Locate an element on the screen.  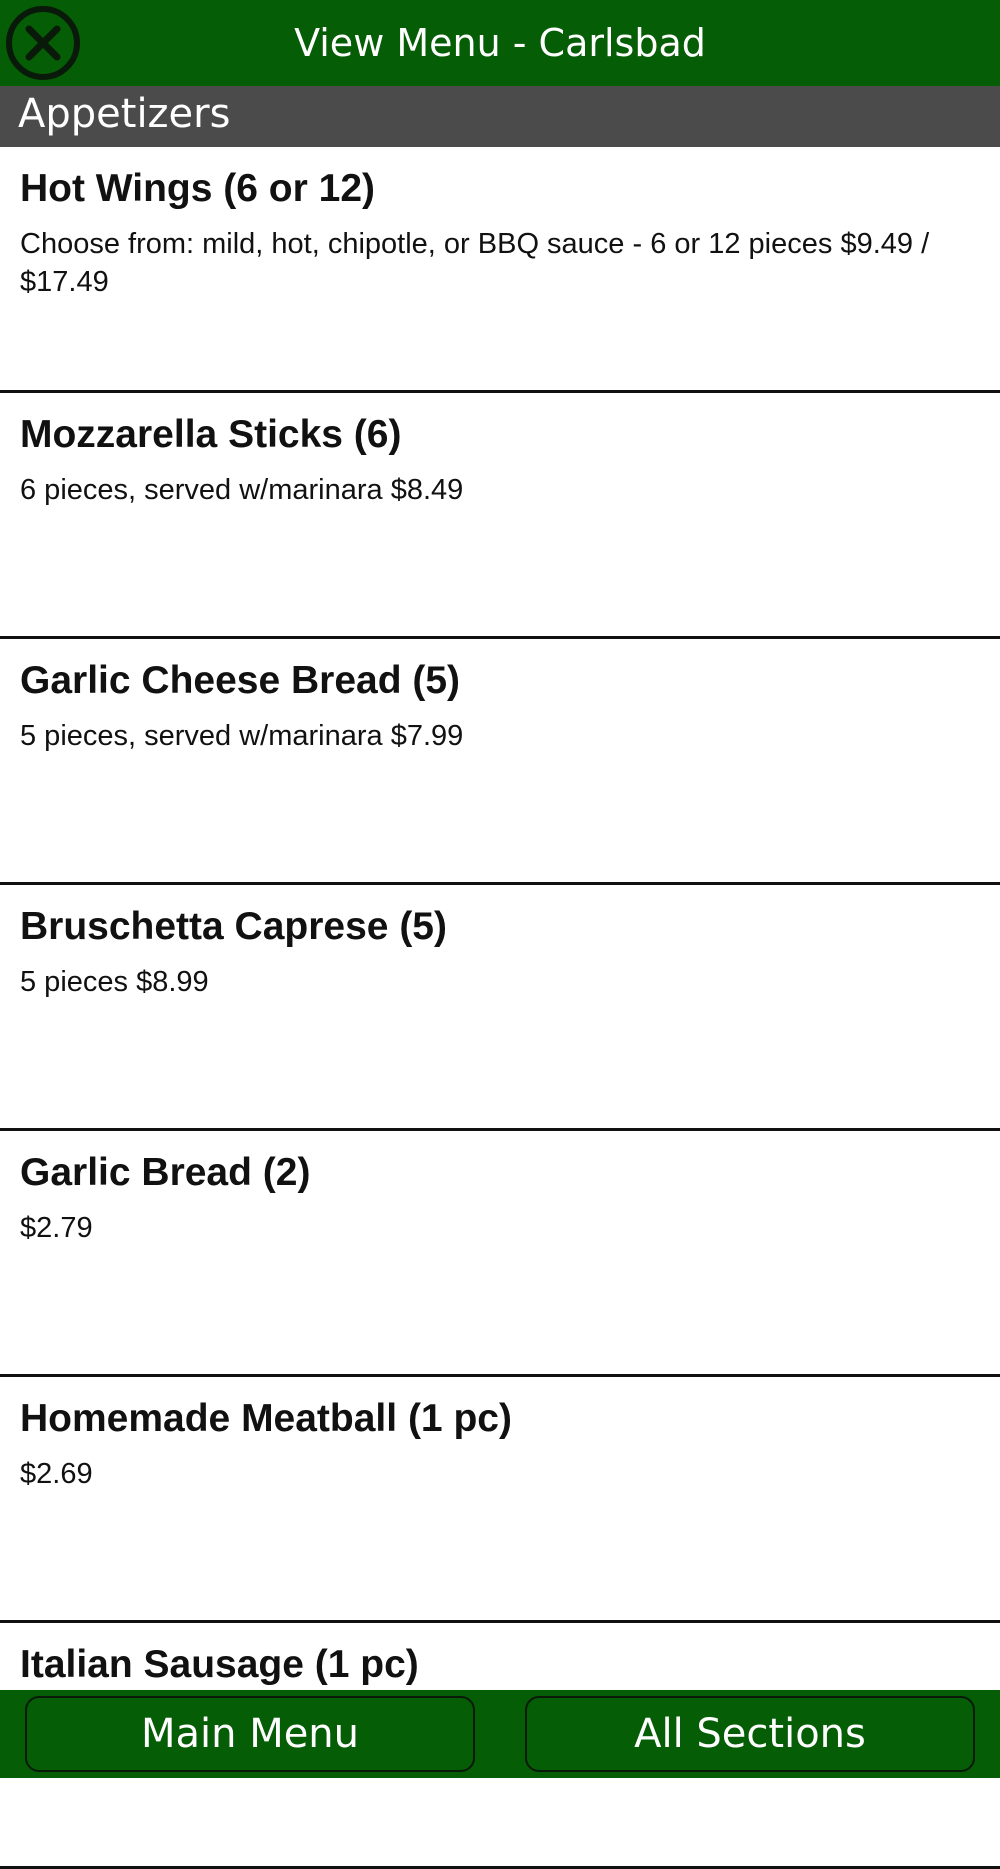
main-menu-button: Main Menu is located at coordinates (250, 1734).